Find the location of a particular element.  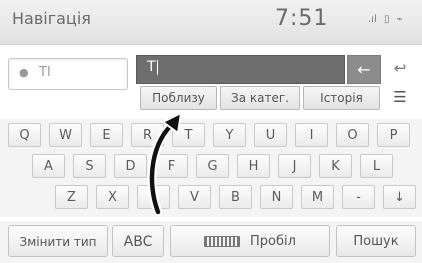

key-p: P is located at coordinates (393, 135).